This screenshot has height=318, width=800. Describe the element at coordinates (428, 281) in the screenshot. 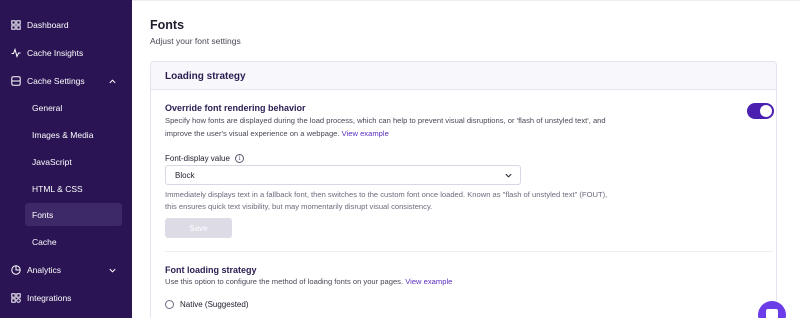

I see `font-loading-view-example-link: View example` at that location.